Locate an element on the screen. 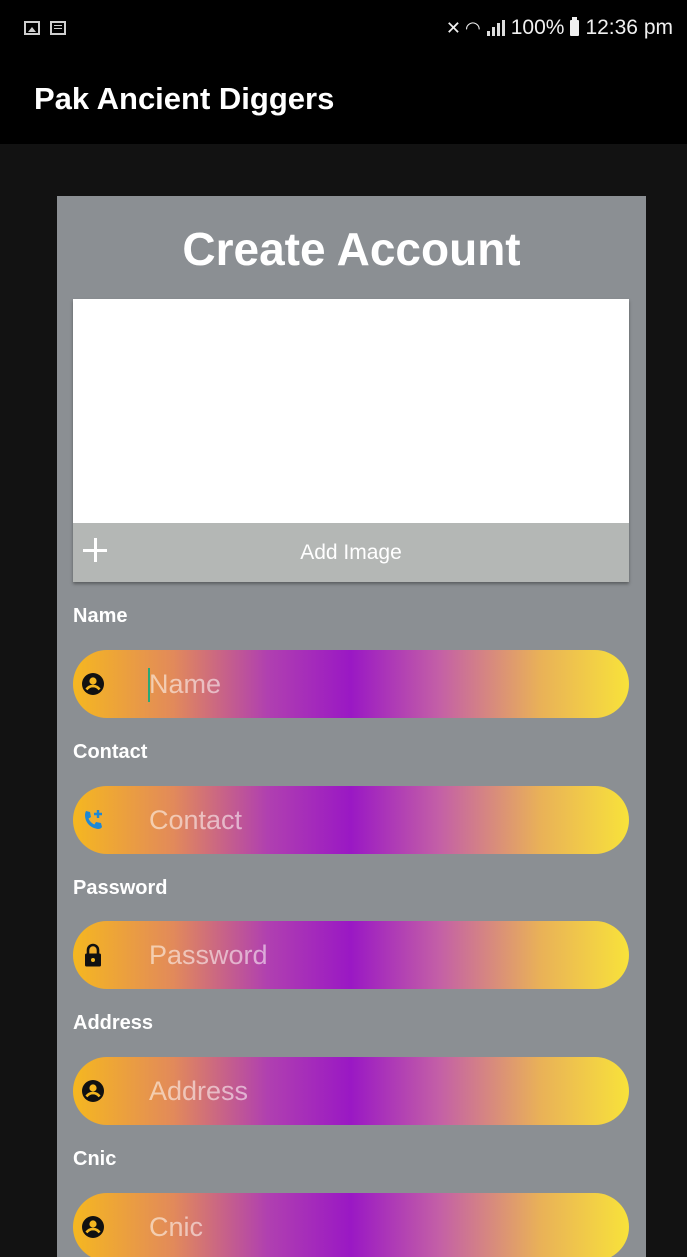  password-input is located at coordinates (374, 955).